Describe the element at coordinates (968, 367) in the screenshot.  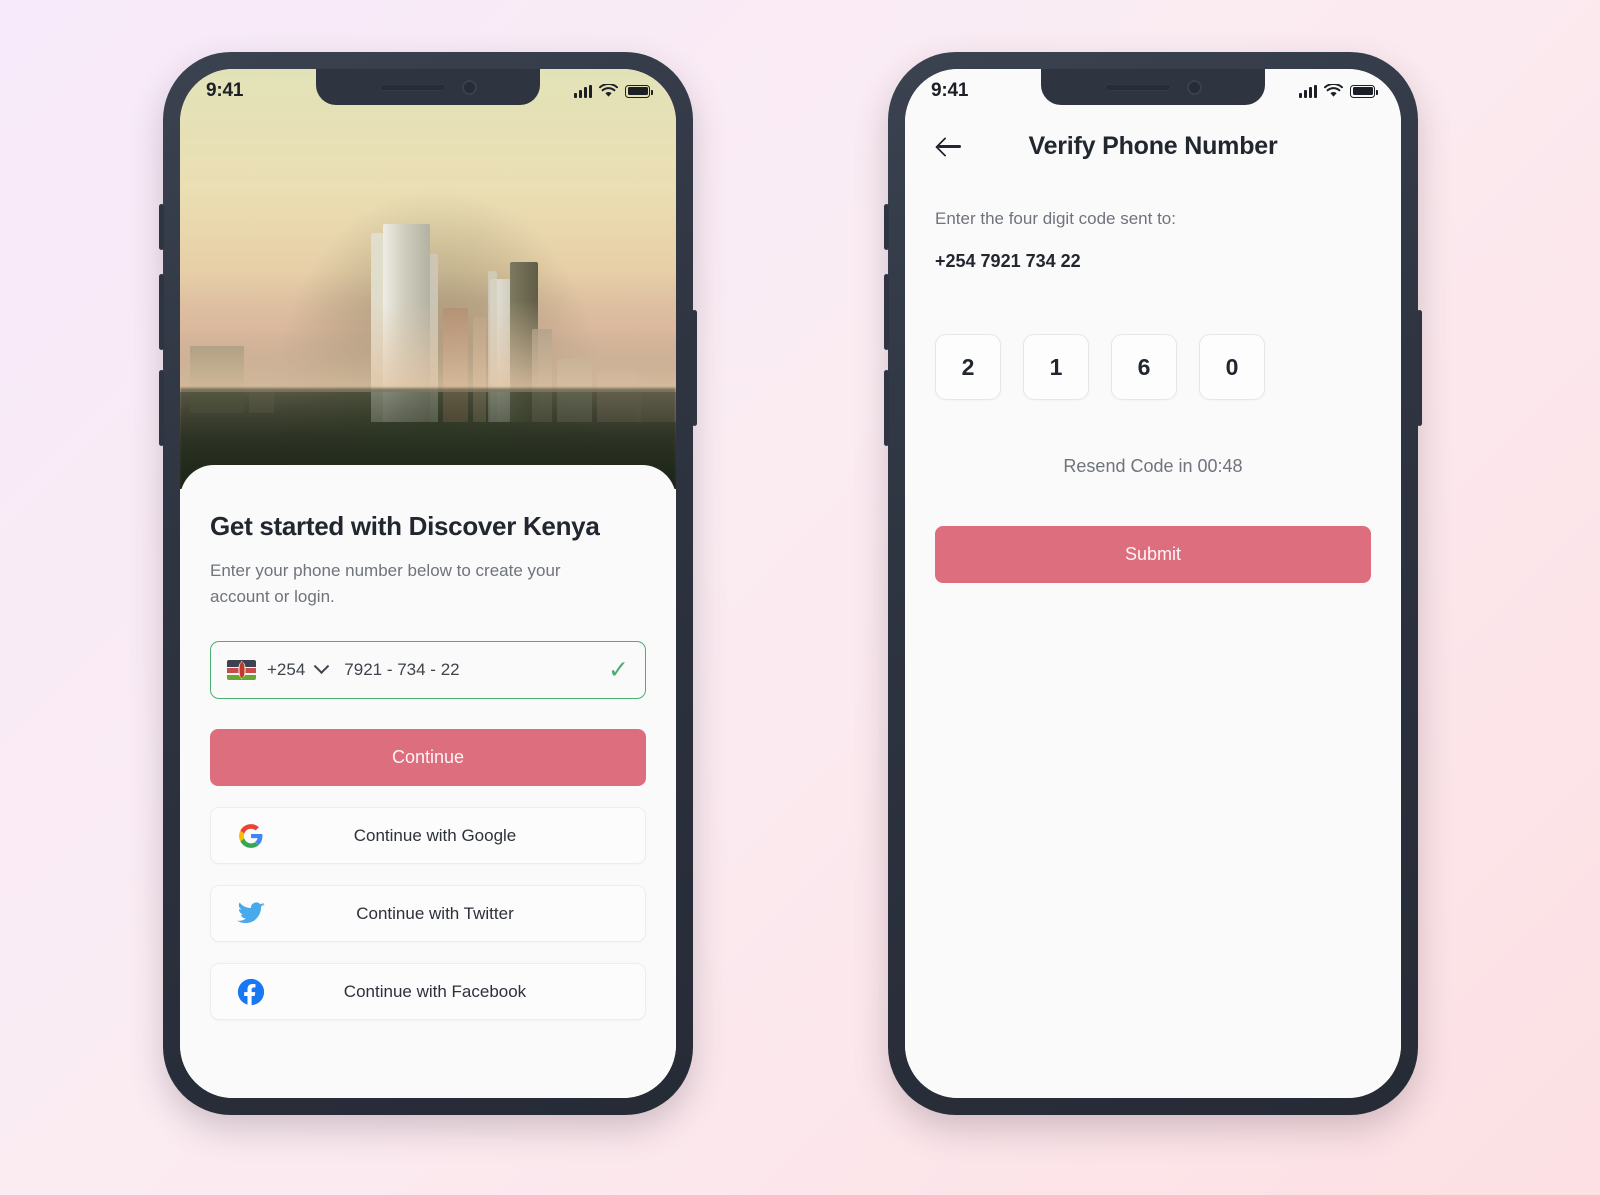
I see `otp-digit-1: 2` at that location.